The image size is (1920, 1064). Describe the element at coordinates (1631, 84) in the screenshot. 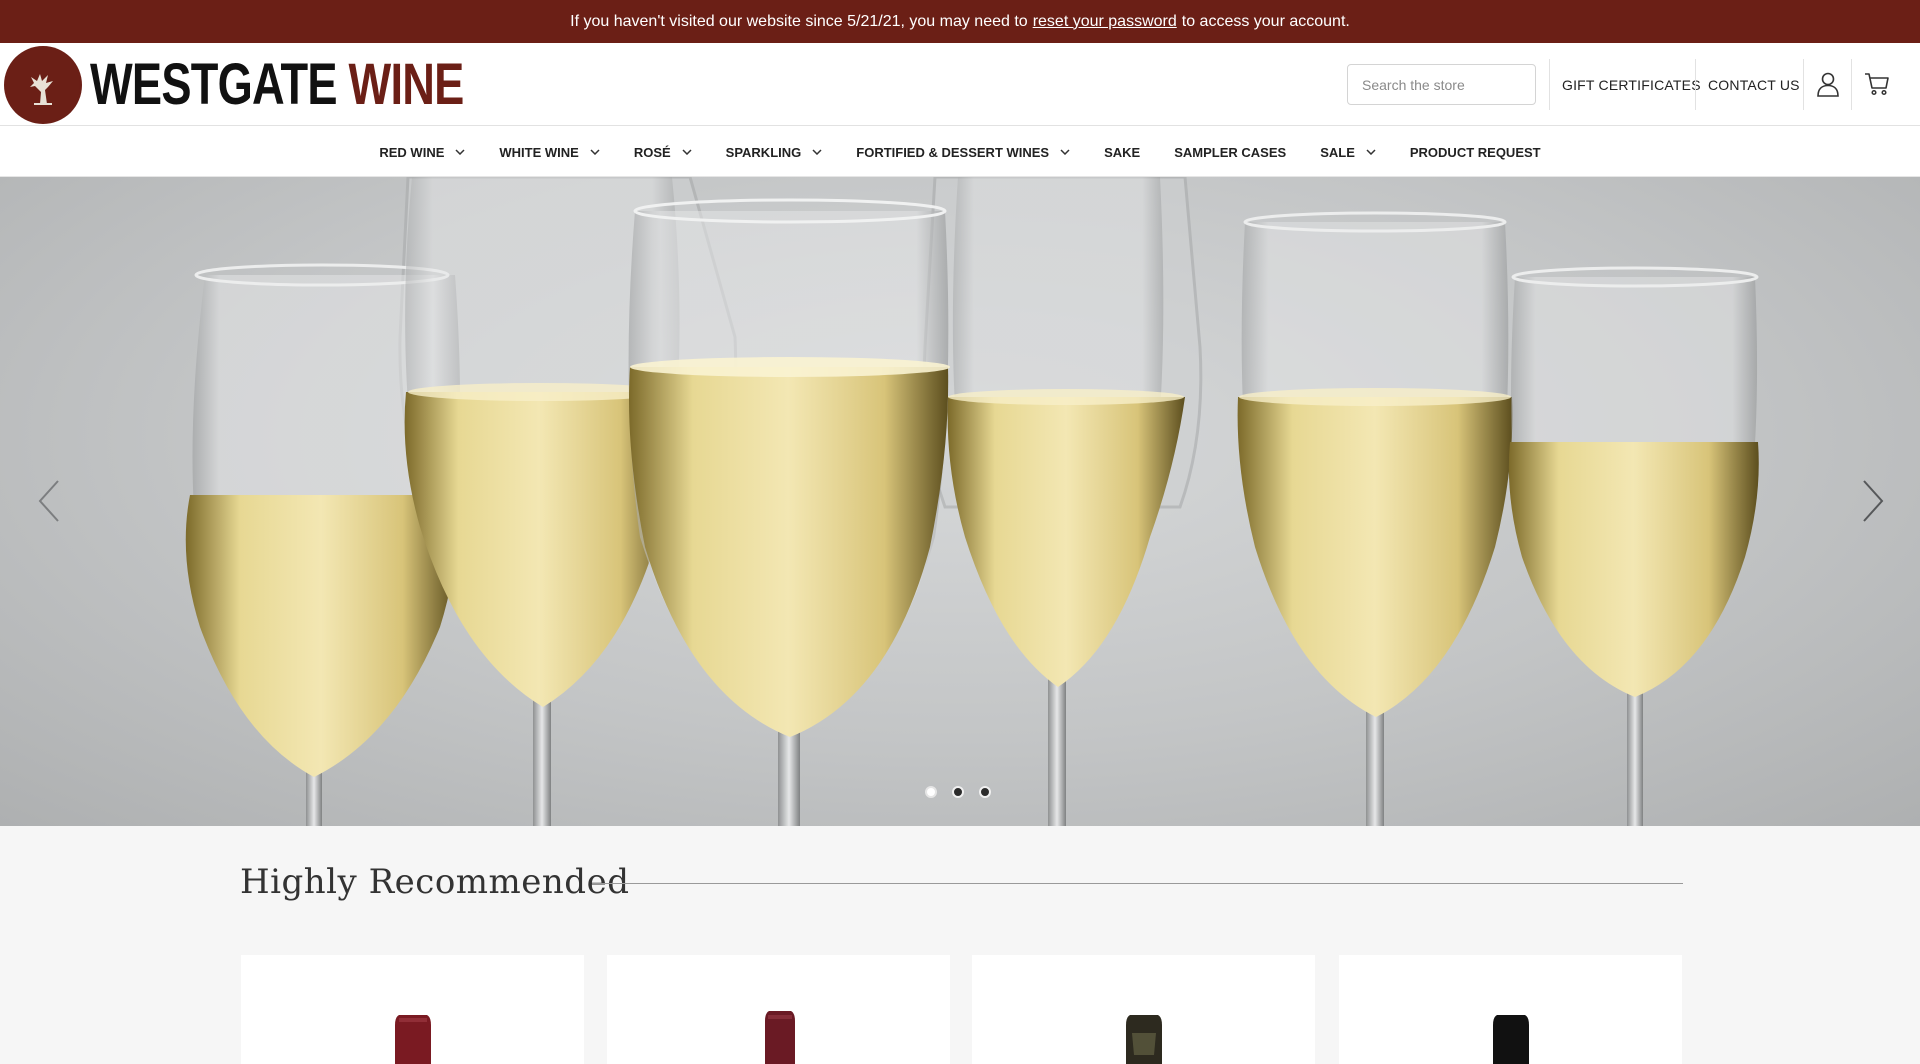

I see `gift-certificates-link: GIFT CERTIFICATES` at that location.